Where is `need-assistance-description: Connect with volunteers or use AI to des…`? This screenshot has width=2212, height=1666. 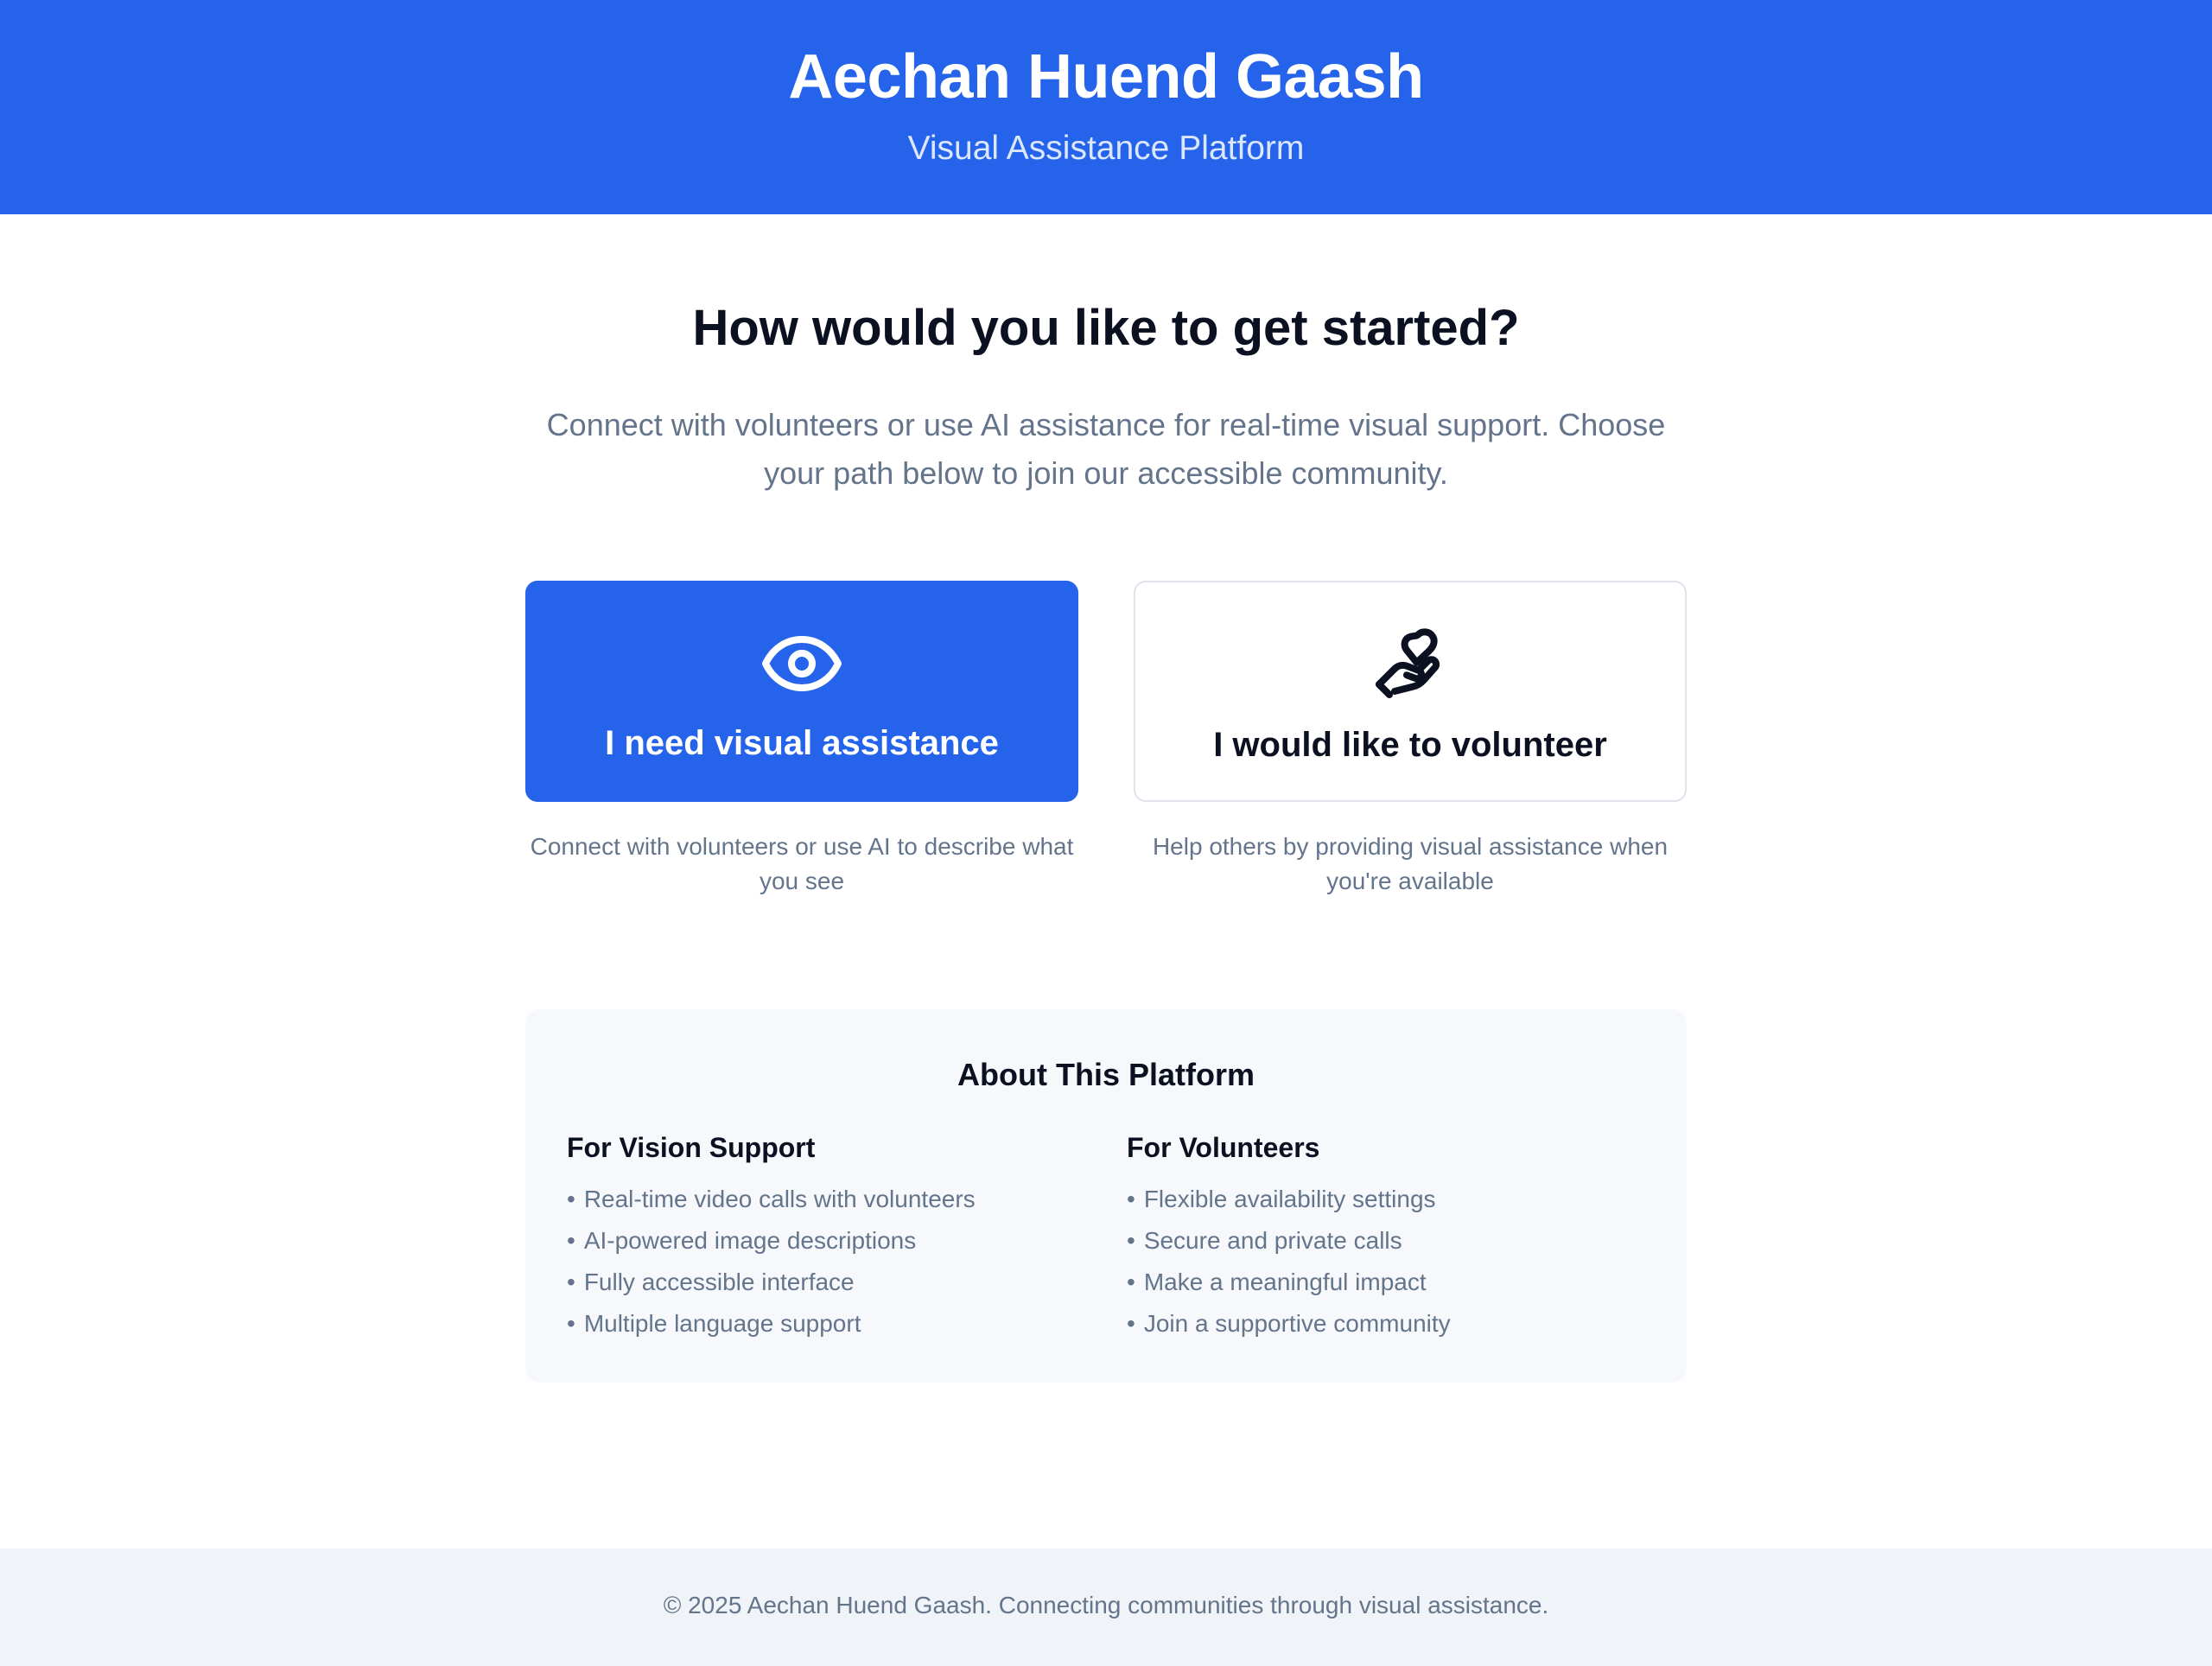
need-assistance-description: Connect with volunteers or use AI to des… is located at coordinates (802, 863).